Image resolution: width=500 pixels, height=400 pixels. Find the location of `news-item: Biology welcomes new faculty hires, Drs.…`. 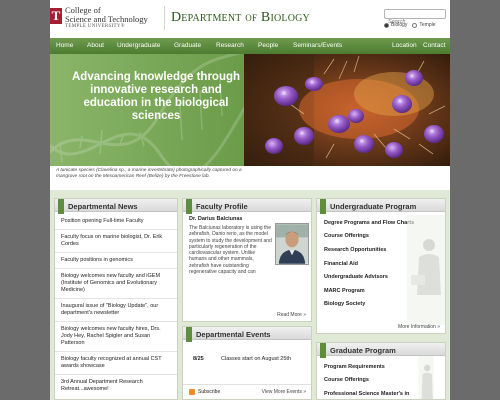

news-item: Biology welcomes new faculty hires, Drs.… is located at coordinates (116, 337).